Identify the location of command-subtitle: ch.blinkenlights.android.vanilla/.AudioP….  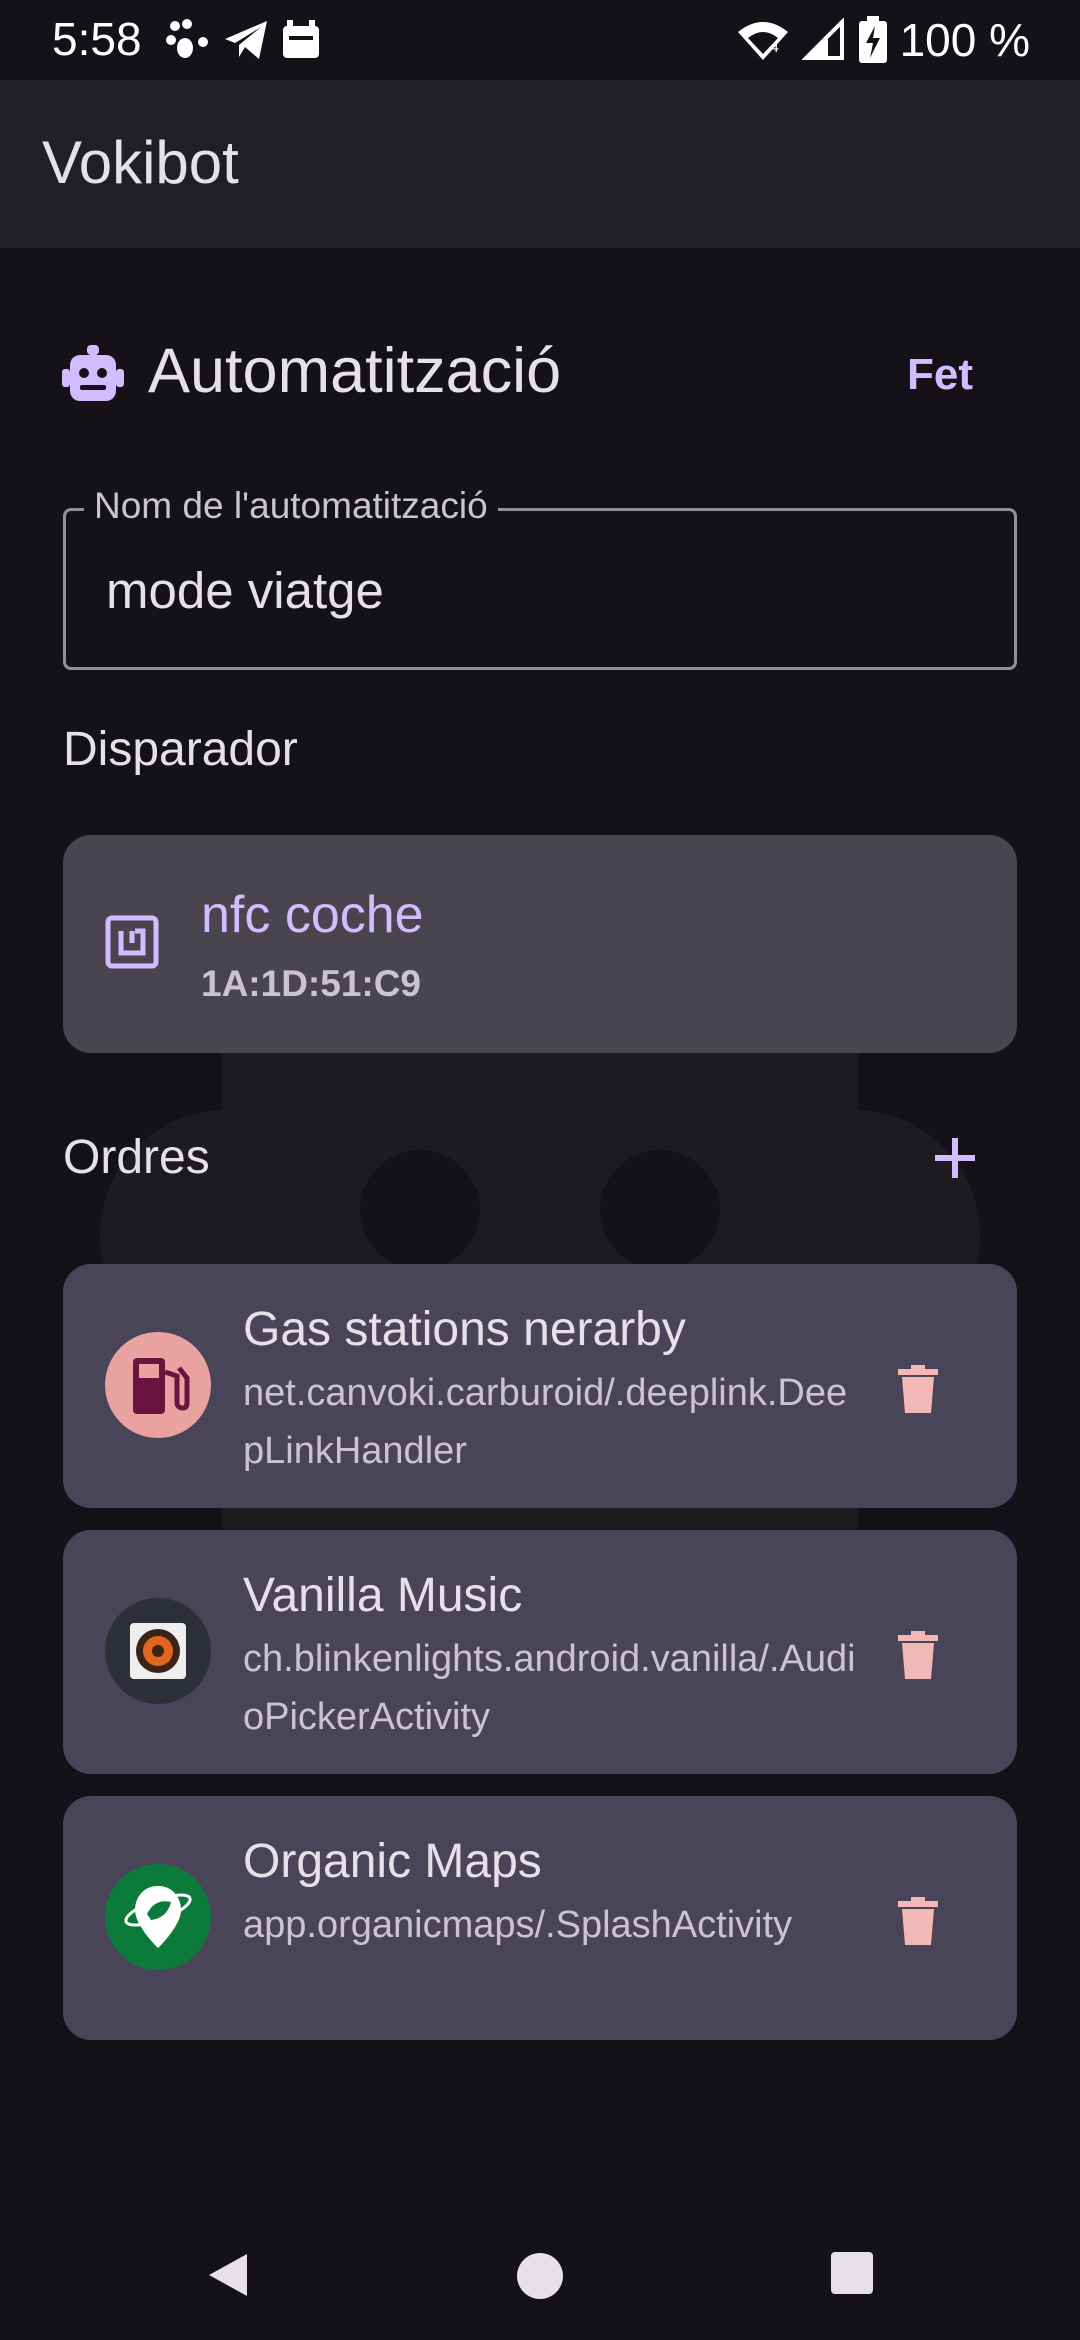
(549, 1688).